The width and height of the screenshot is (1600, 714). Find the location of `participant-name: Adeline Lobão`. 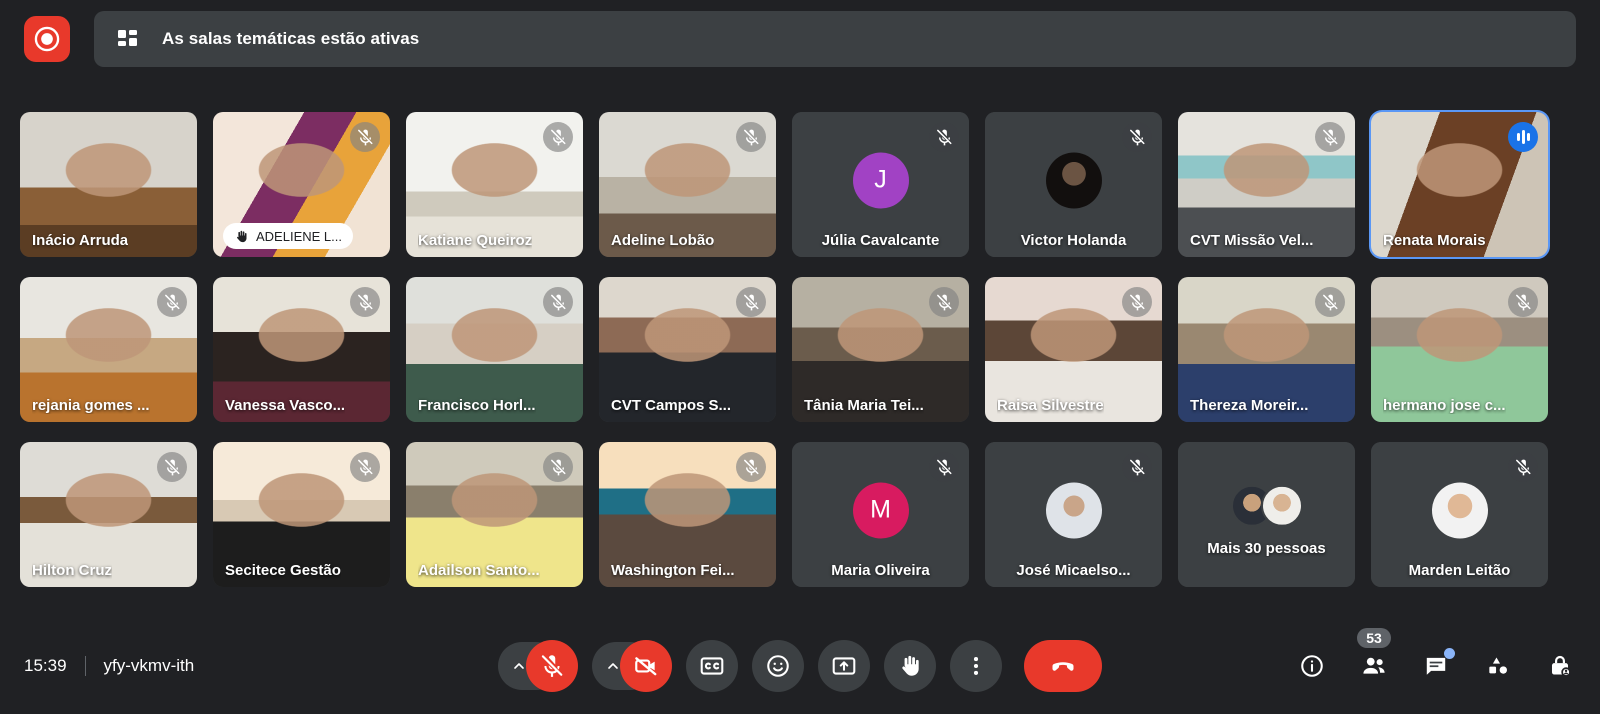

participant-name: Adeline Lobão is located at coordinates (663, 240).